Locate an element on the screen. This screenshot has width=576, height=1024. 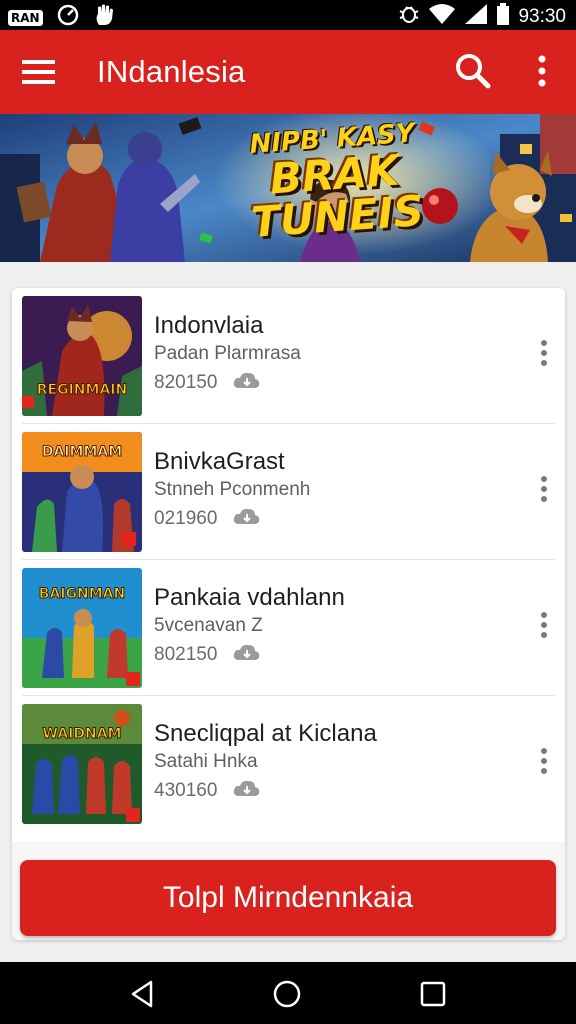
more-options-button is located at coordinates (542, 71).